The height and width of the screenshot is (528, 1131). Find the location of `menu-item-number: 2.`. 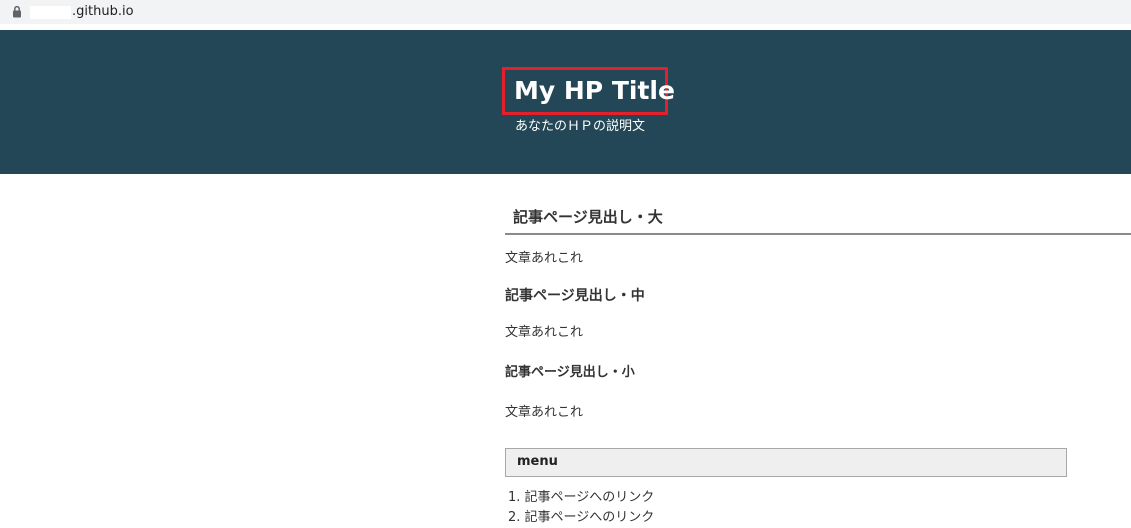

menu-item-number: 2. is located at coordinates (514, 517).